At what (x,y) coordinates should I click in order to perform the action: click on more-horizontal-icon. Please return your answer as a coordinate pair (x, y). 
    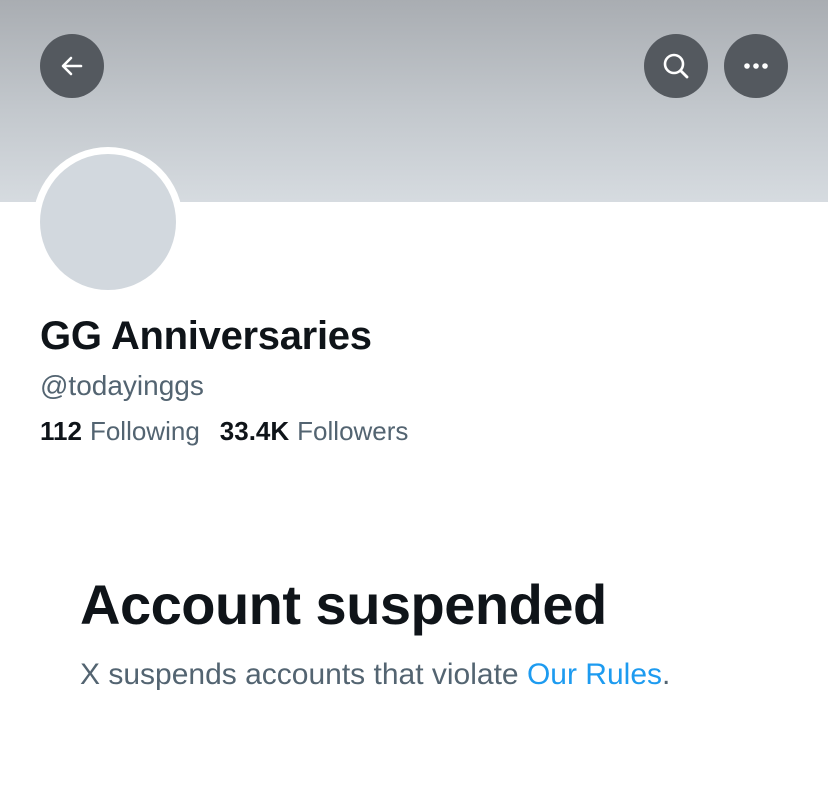
    Looking at the image, I should click on (756, 66).